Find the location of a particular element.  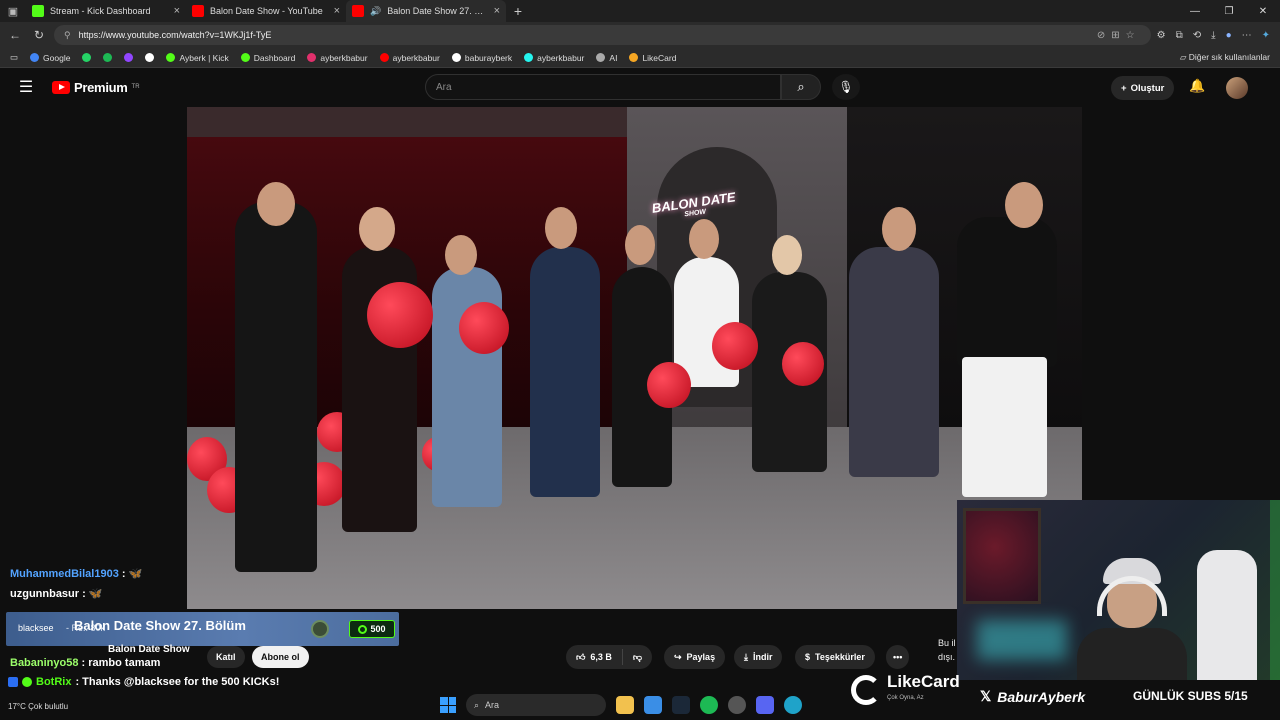

chat-username: uzgunnbasur is located at coordinates (44, 594).